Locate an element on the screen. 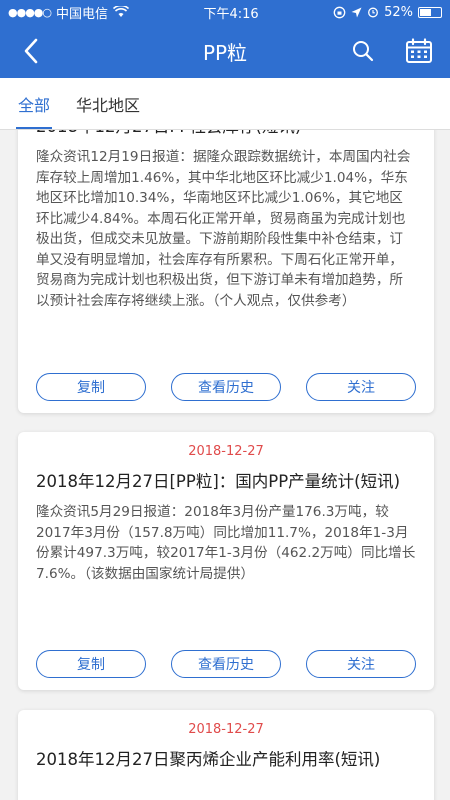 Image resolution: width=450 pixels, height=800 pixels. calendar-button is located at coordinates (419, 51).